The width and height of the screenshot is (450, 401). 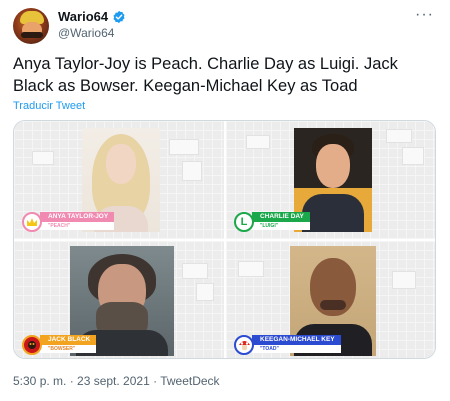 What do you see at coordinates (244, 345) in the screenshot?
I see `toad-emblem-icon` at bounding box center [244, 345].